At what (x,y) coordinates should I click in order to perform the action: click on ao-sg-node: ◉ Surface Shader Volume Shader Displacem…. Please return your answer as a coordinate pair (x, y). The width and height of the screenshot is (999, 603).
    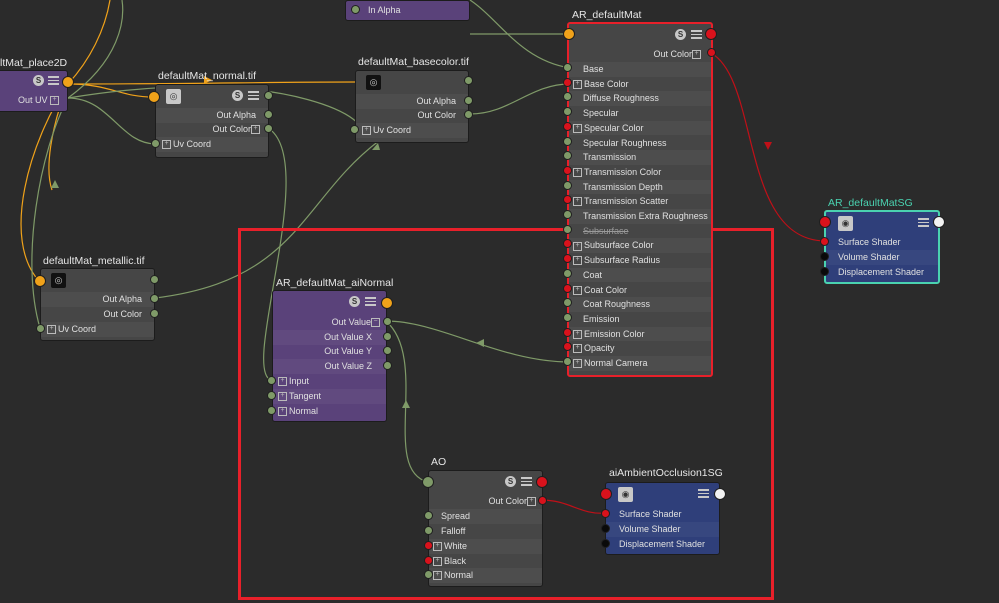
    Looking at the image, I should click on (662, 518).